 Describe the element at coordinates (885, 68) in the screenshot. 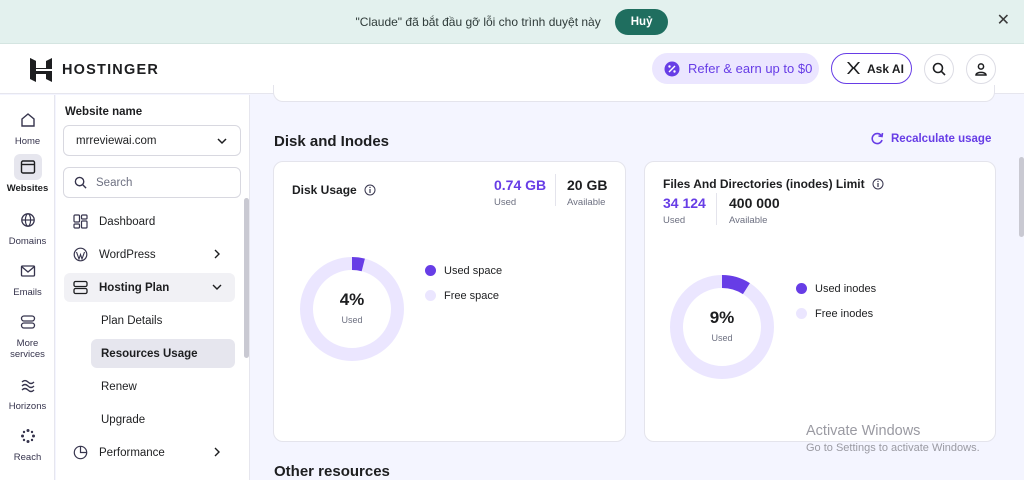

I see `ask-ai-label: Ask AI` at that location.